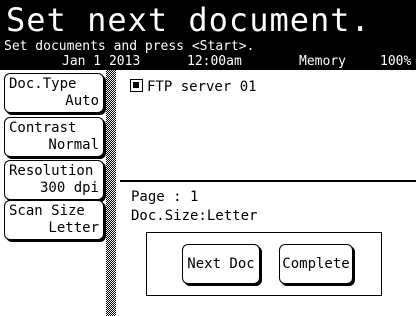 The height and width of the screenshot is (316, 416). What do you see at coordinates (396, 61) in the screenshot?
I see `memory-percent: 100%` at bounding box center [396, 61].